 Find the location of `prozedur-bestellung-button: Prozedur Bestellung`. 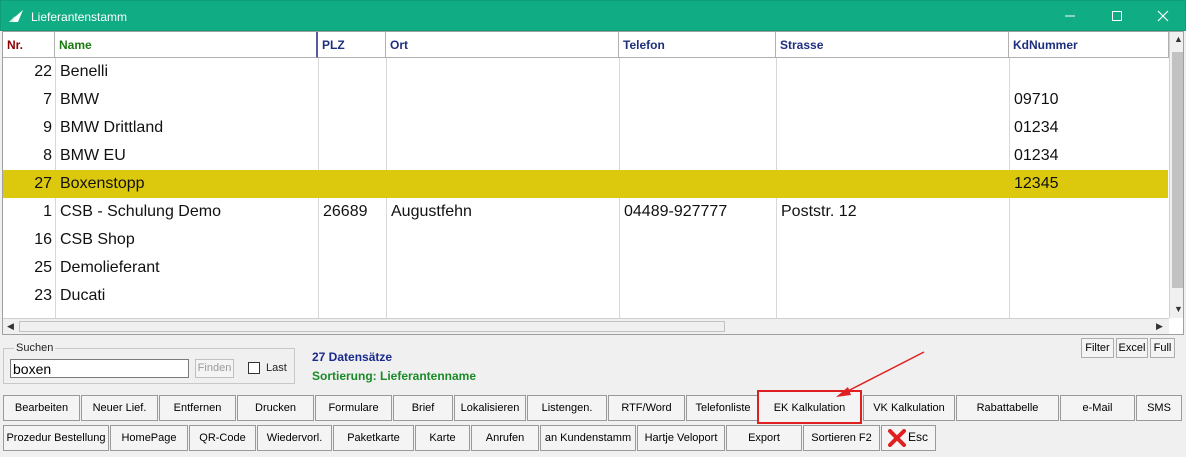

prozedur-bestellung-button: Prozedur Bestellung is located at coordinates (56, 438).